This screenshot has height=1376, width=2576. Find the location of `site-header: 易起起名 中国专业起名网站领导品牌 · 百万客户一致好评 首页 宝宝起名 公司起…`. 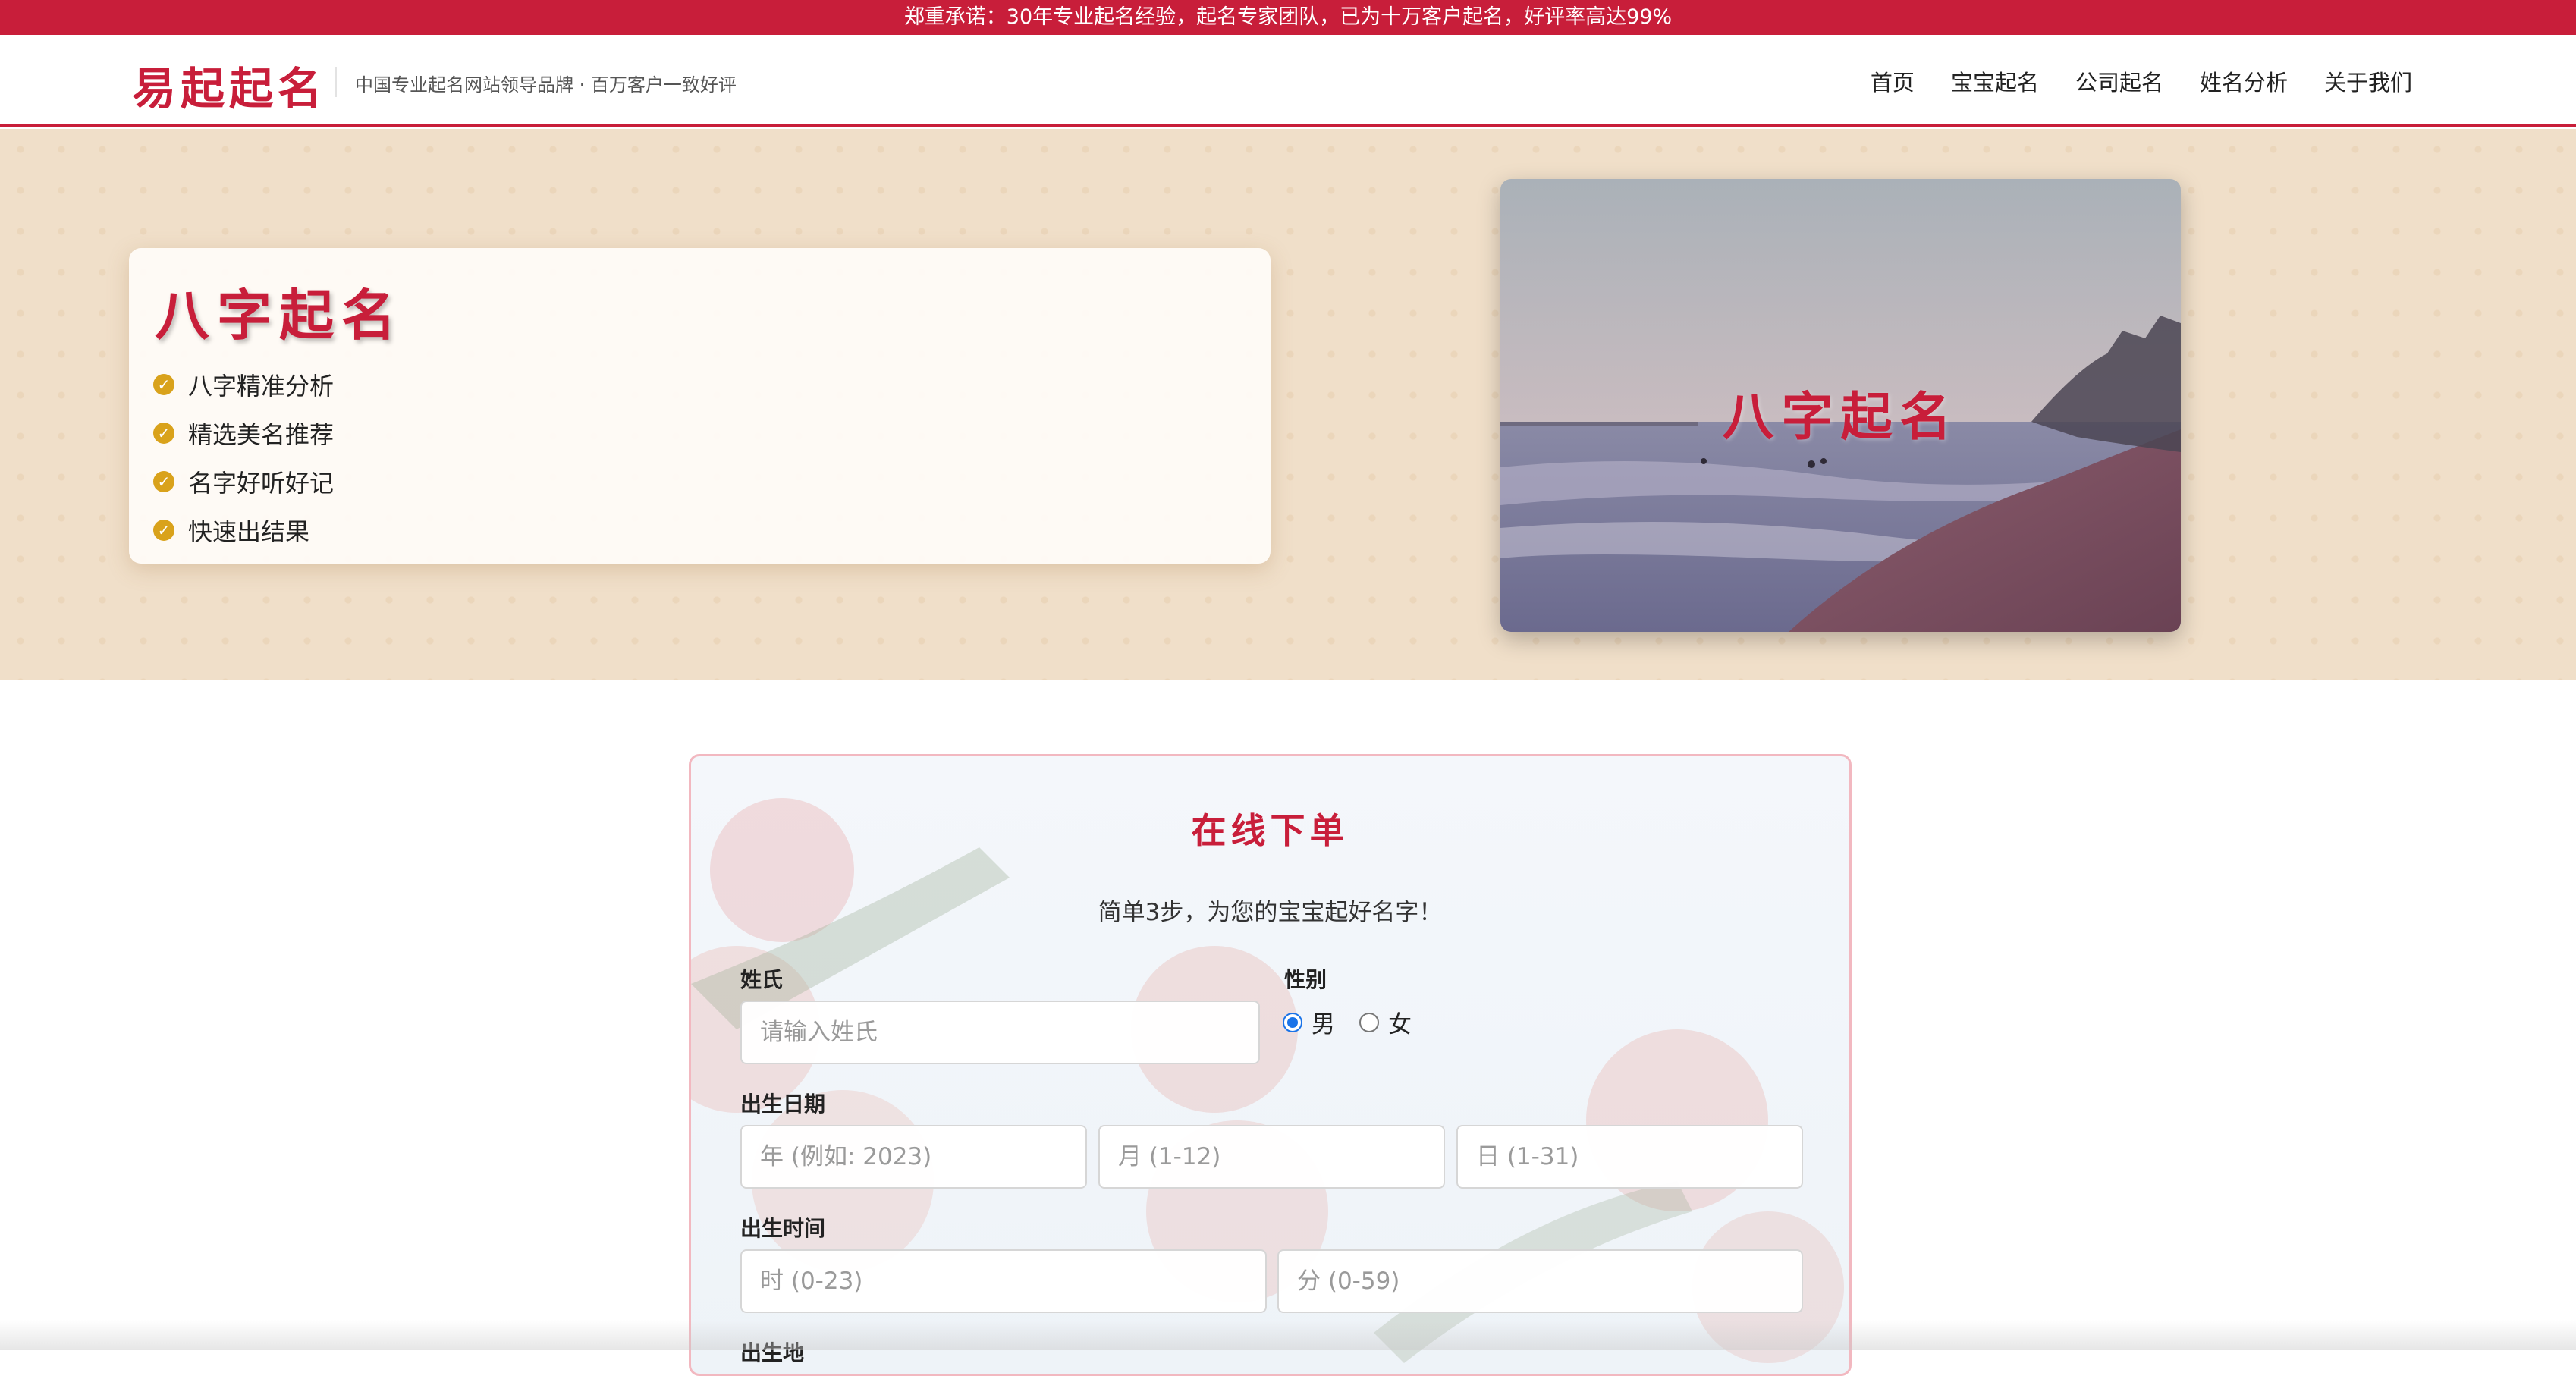

site-header: 易起起名 中国专业起名网站领导品牌 · 百万客户一致好评 首页 宝宝起名 公司起… is located at coordinates (1288, 81).